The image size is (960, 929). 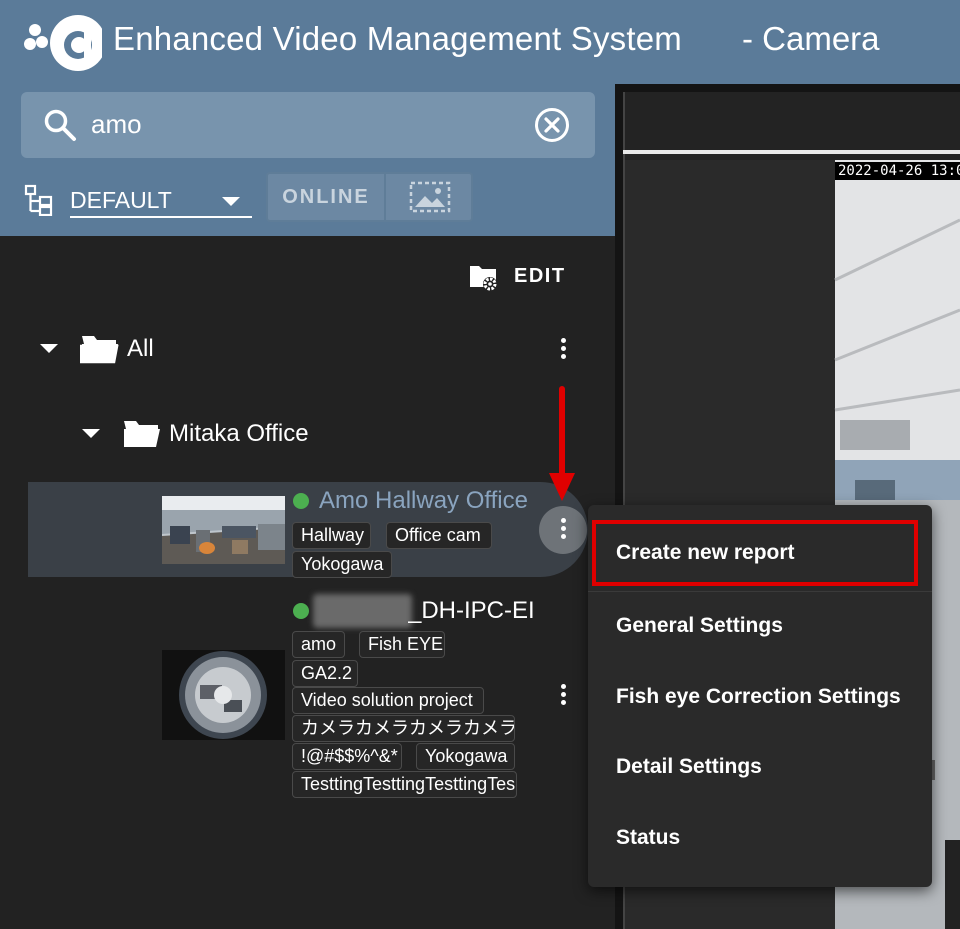 I want to click on tree-icon, so click(x=39, y=200).